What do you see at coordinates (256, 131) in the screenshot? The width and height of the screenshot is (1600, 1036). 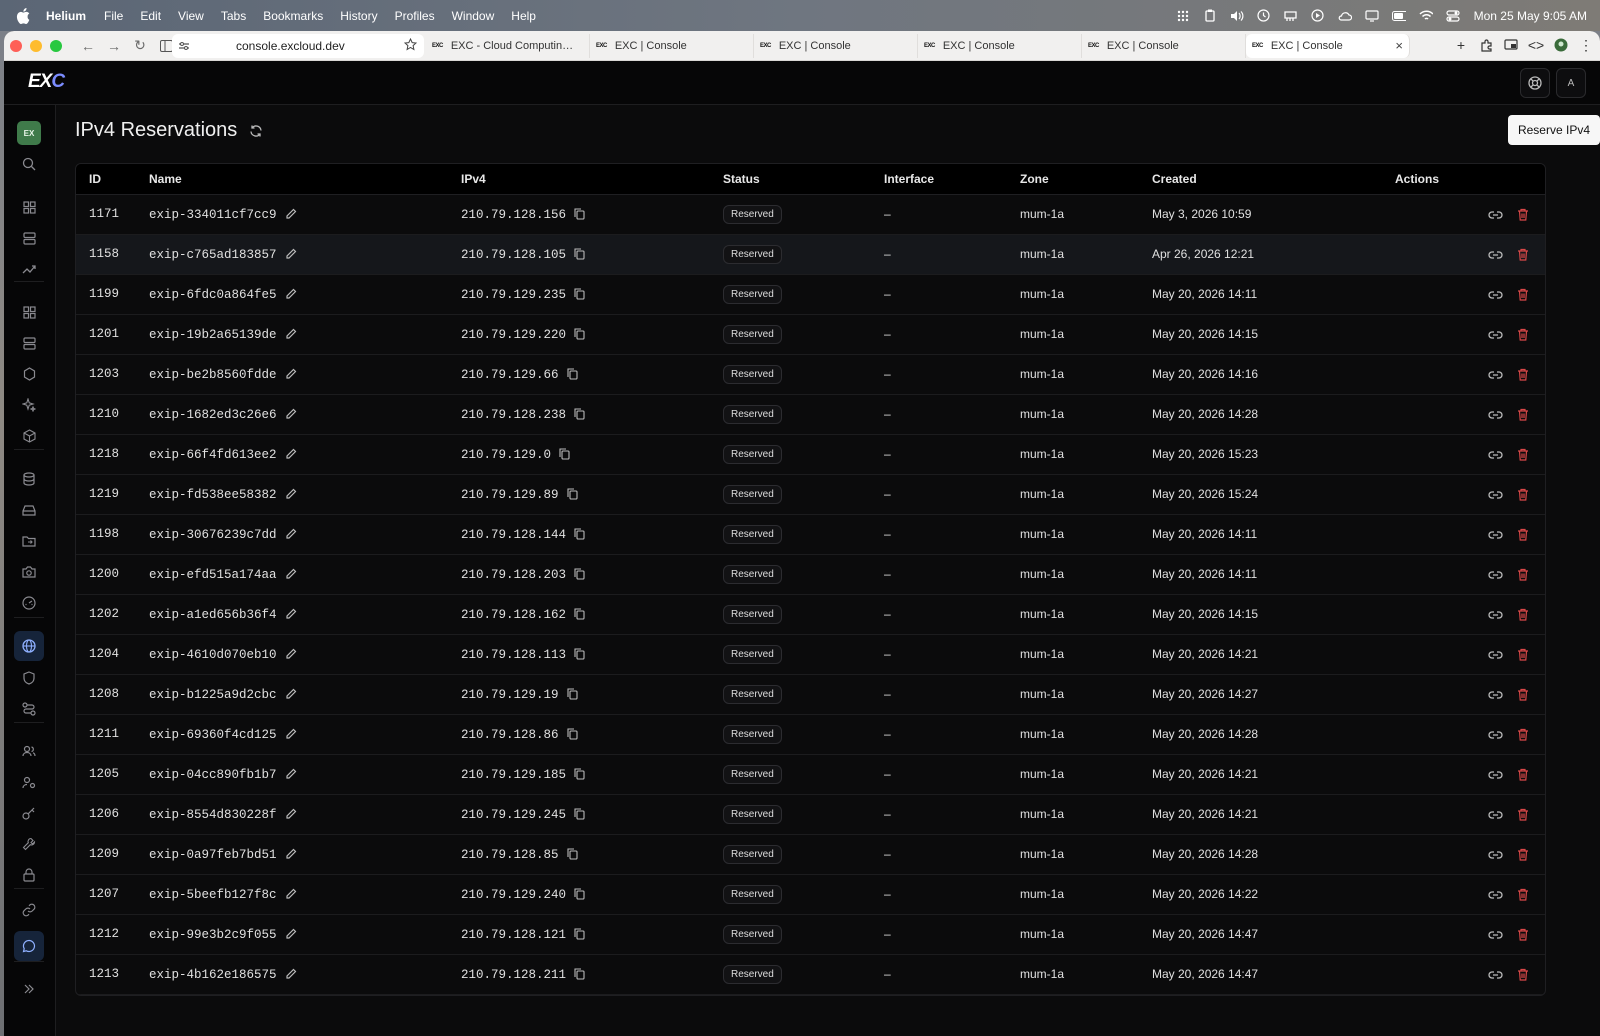 I see `refresh-icon` at bounding box center [256, 131].